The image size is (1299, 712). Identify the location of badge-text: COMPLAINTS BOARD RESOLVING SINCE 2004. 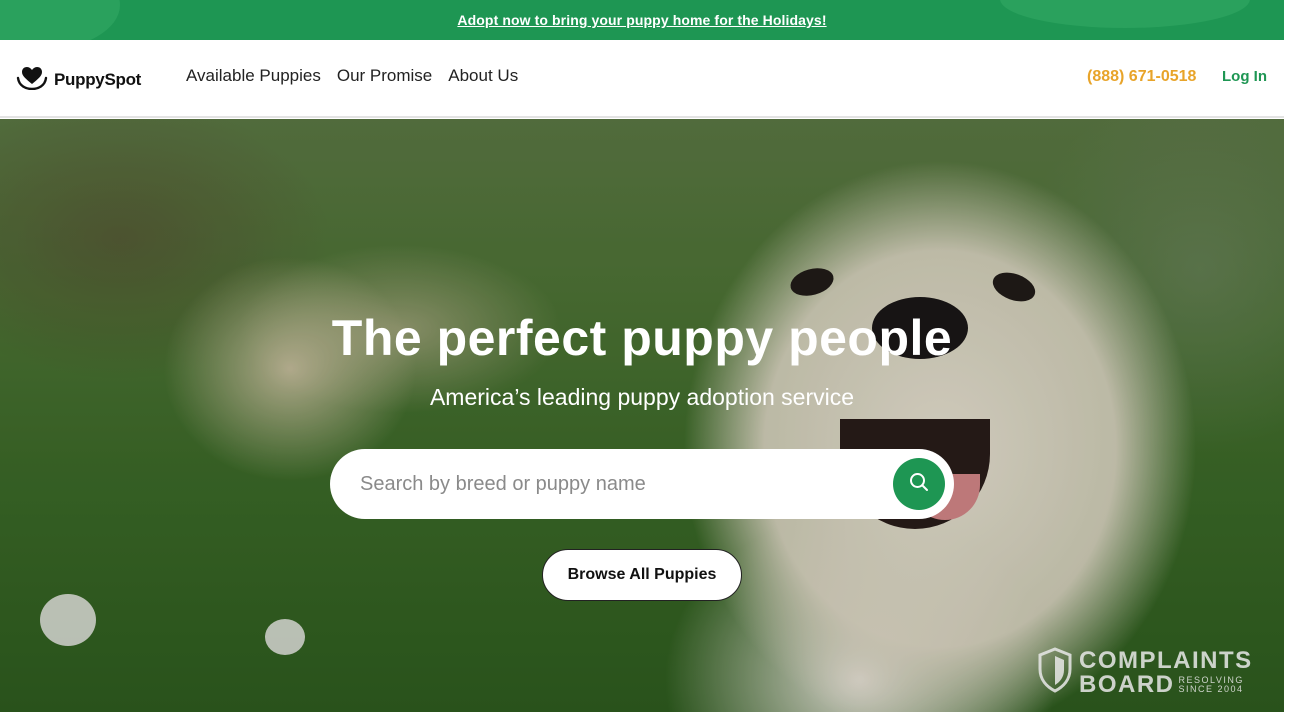
(1166, 672).